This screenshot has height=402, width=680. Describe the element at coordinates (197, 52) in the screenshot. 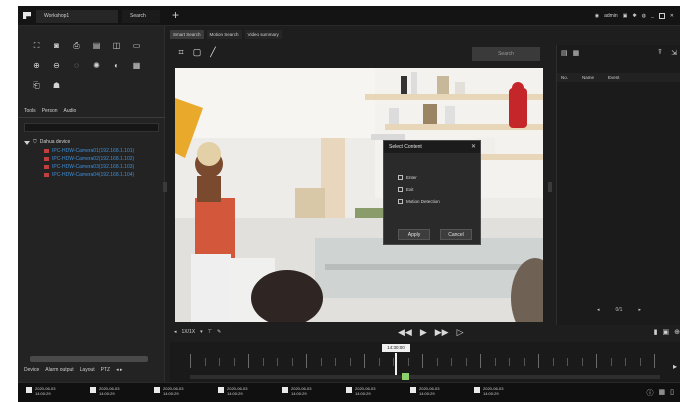

I see `rectangle-tool-icon: ▢` at that location.